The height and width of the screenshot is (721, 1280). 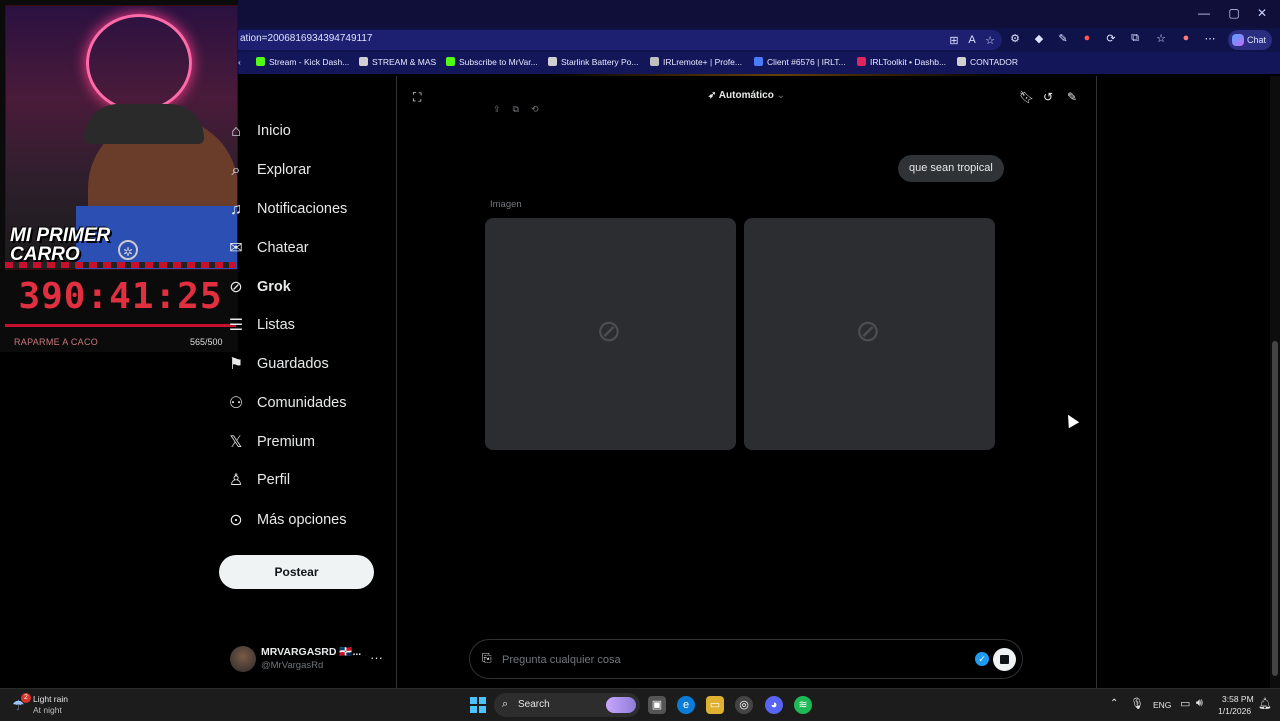 I want to click on extension-record-icon: ●, so click(x=1087, y=38).